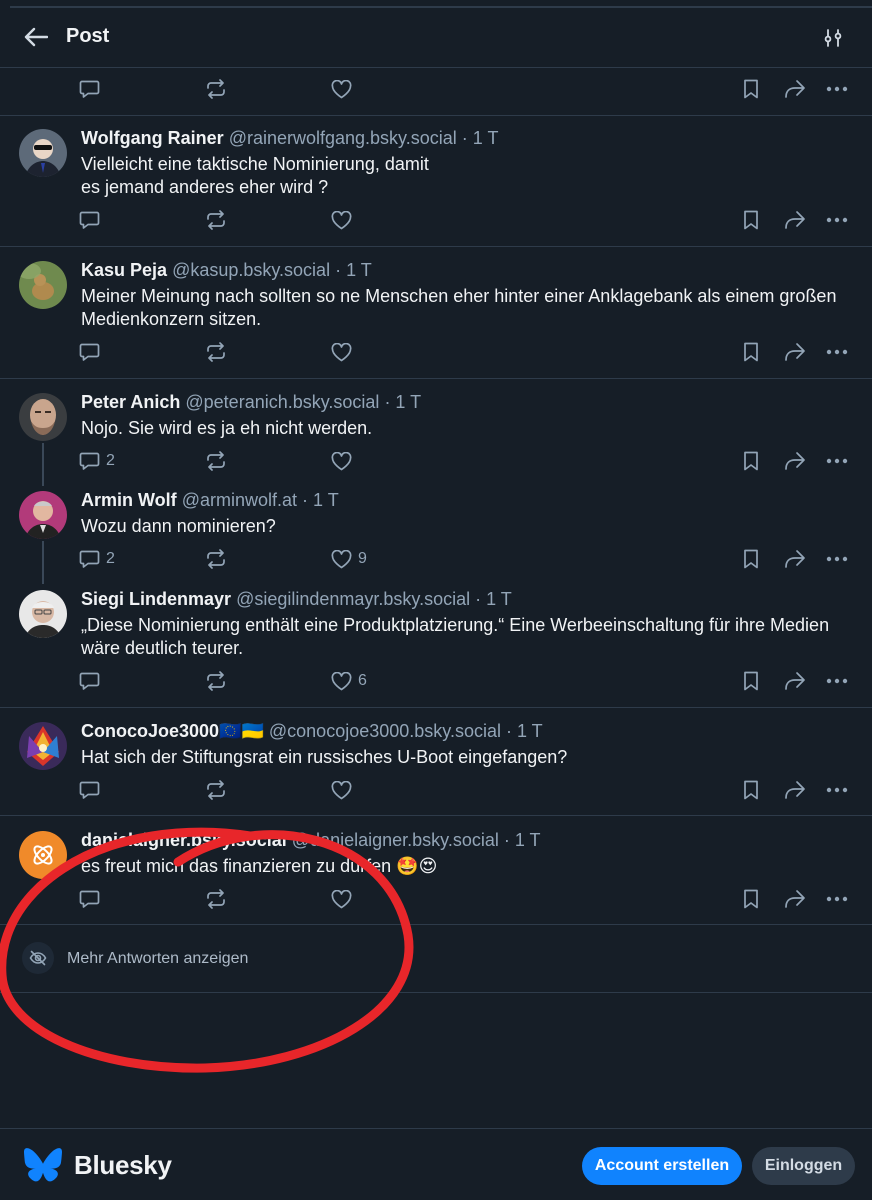 Image resolution: width=872 pixels, height=1200 pixels. I want to click on show-more-replies-label: Mehr Antworten anzeigen, so click(158, 958).